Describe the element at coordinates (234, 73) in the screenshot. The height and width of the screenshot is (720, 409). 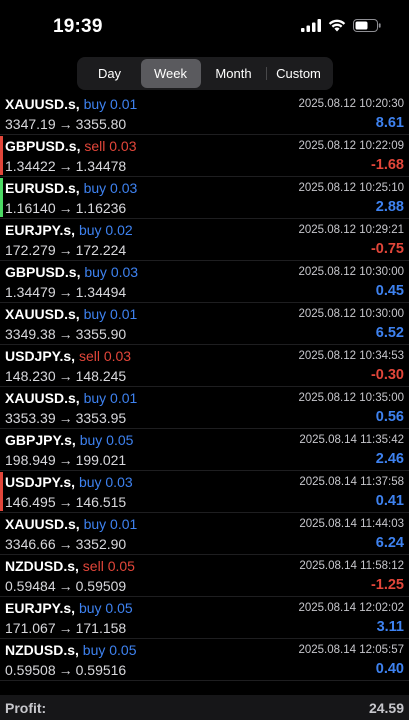
I see `tab-month: Month` at that location.